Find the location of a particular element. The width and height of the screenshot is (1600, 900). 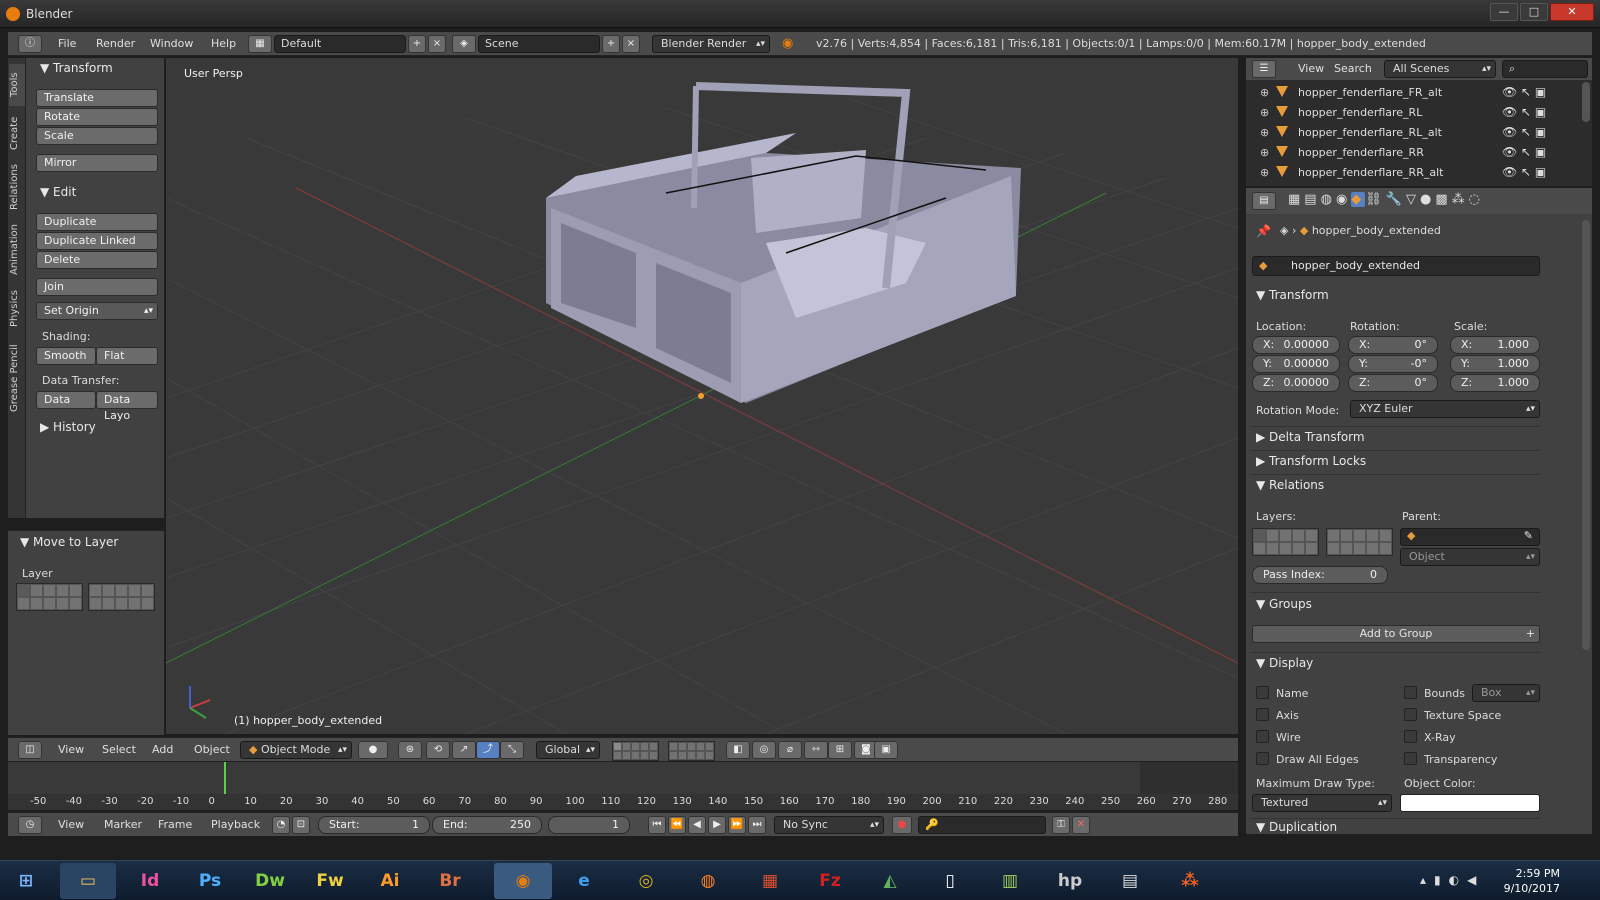

rotation-x-field: X: 0° is located at coordinates (1393, 345).